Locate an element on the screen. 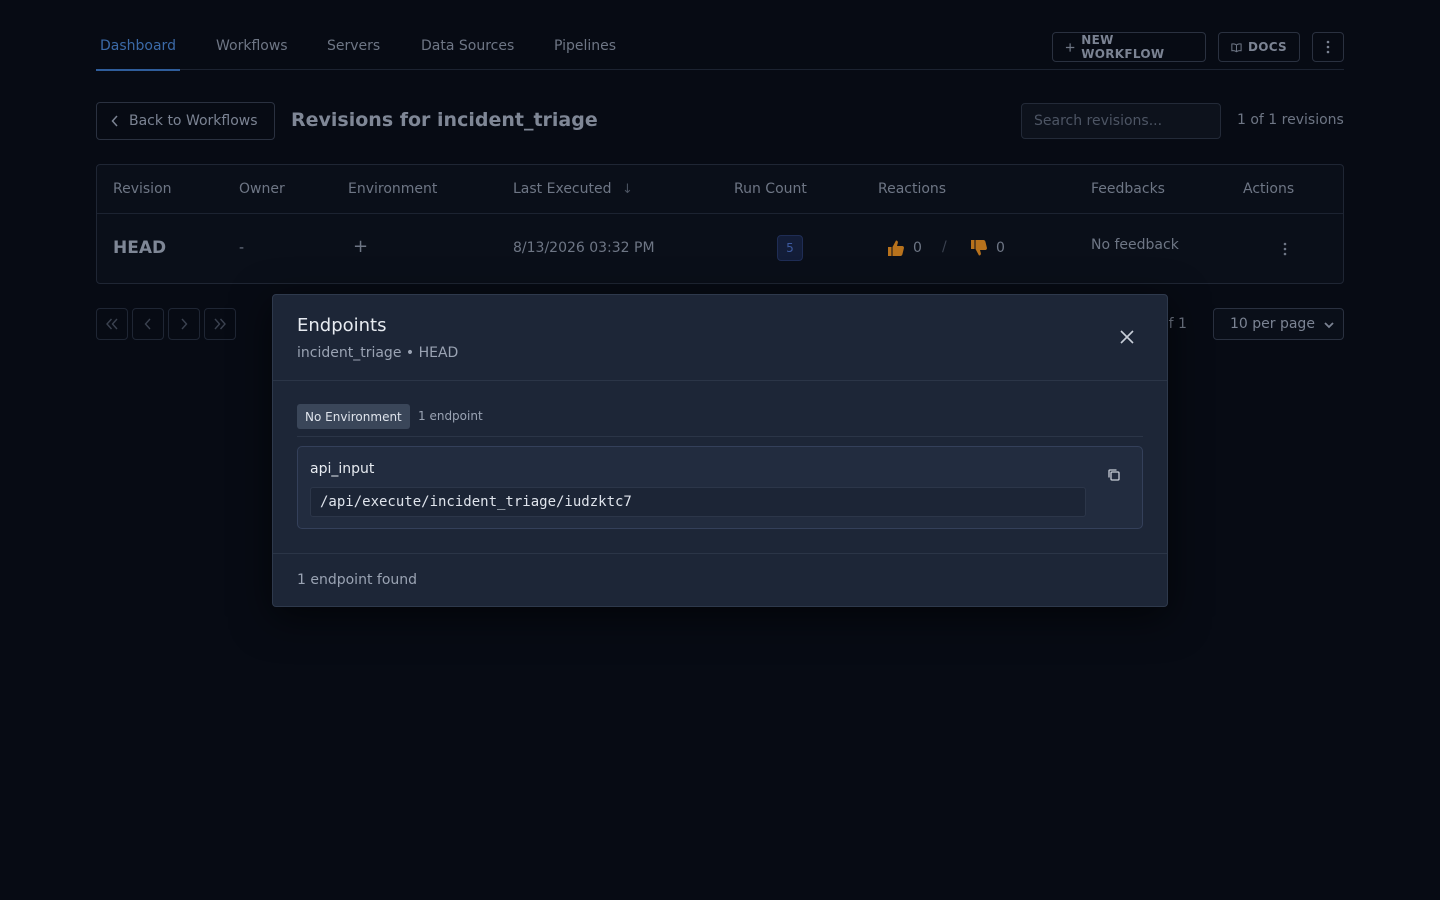 The width and height of the screenshot is (1440, 900). run-count-badge: 5 is located at coordinates (790, 248).